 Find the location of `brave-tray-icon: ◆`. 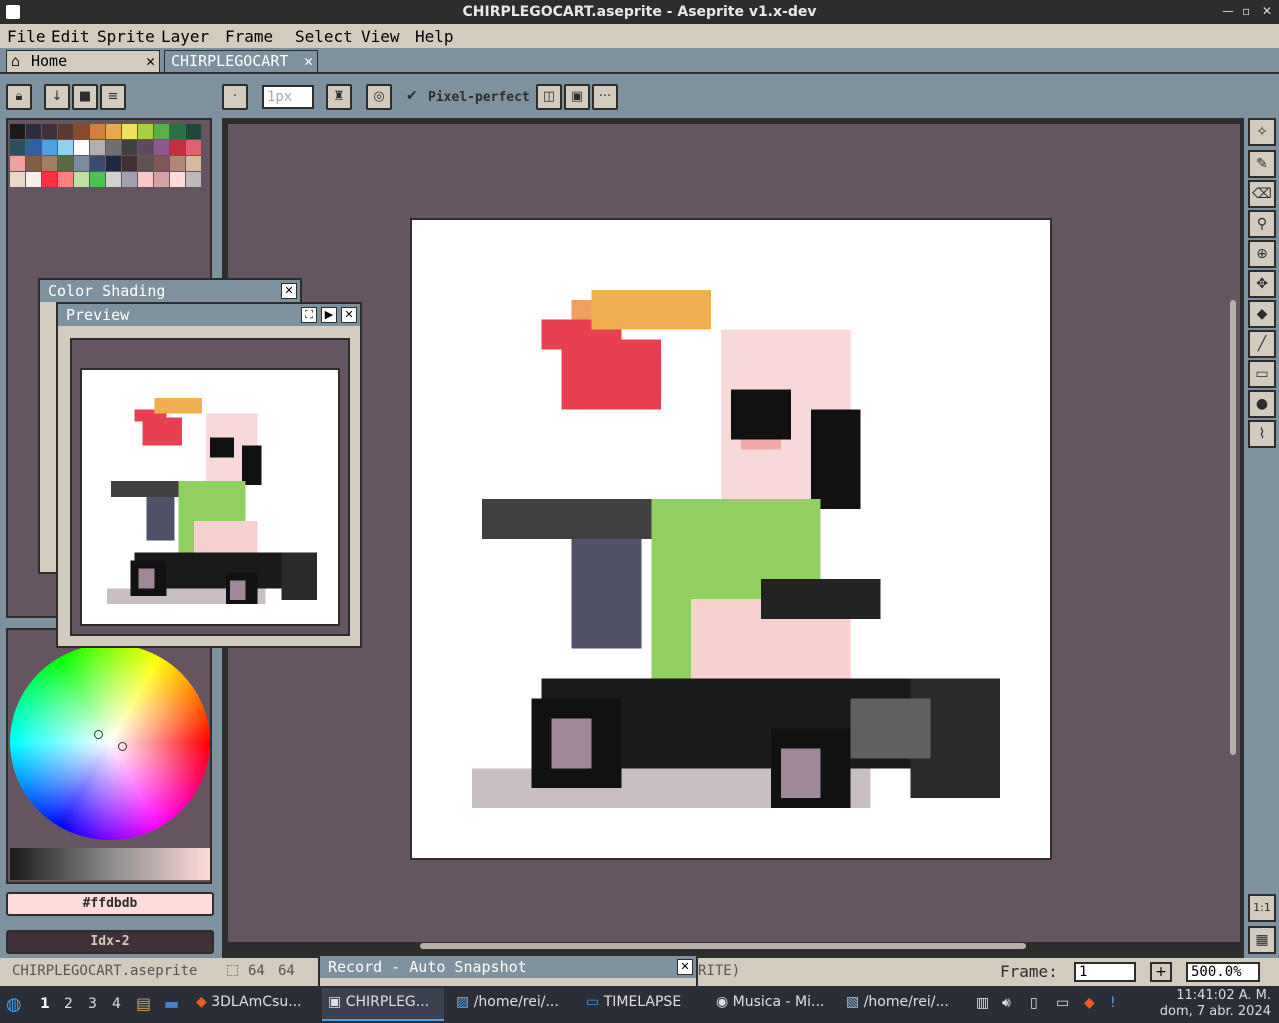

brave-tray-icon: ◆ is located at coordinates (1089, 1003).